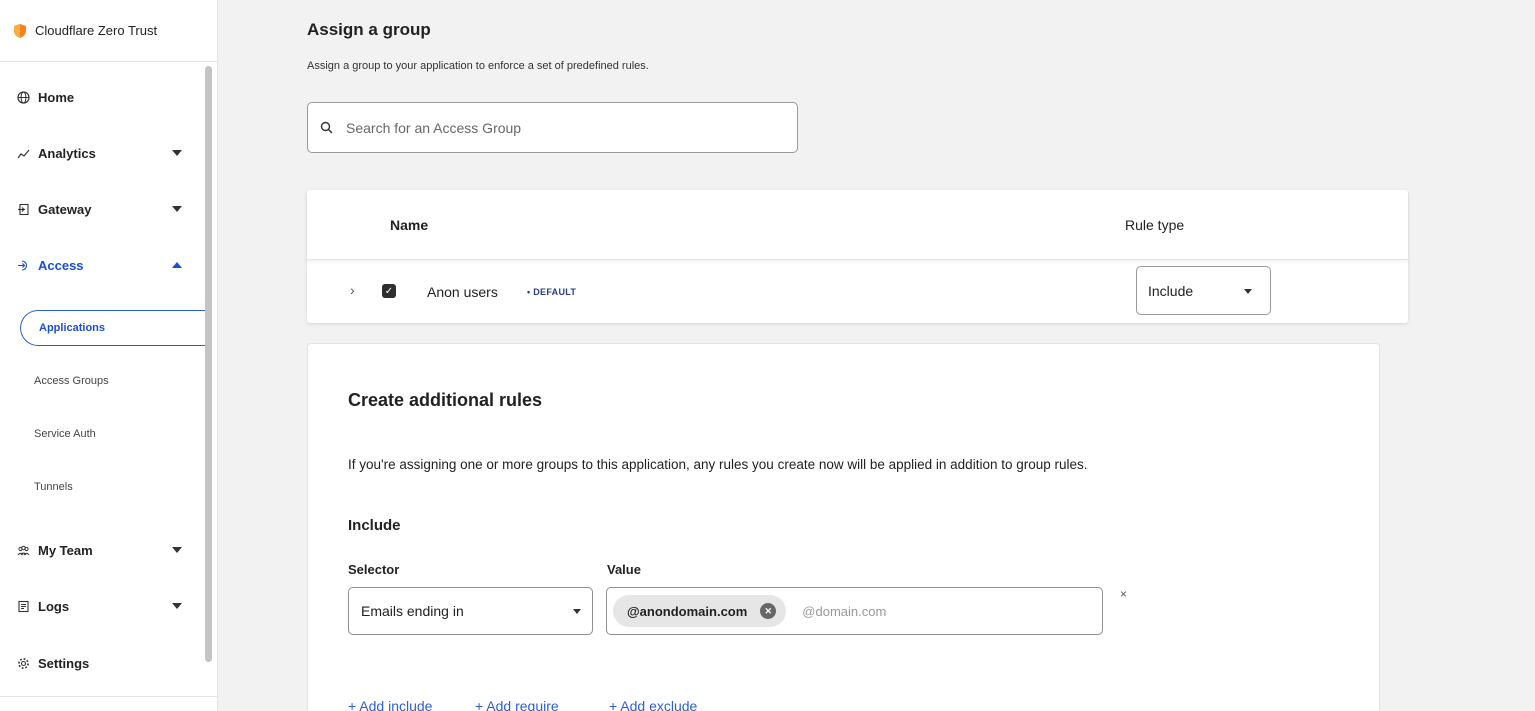 This screenshot has width=1535, height=711. I want to click on group-search, so click(552, 127).